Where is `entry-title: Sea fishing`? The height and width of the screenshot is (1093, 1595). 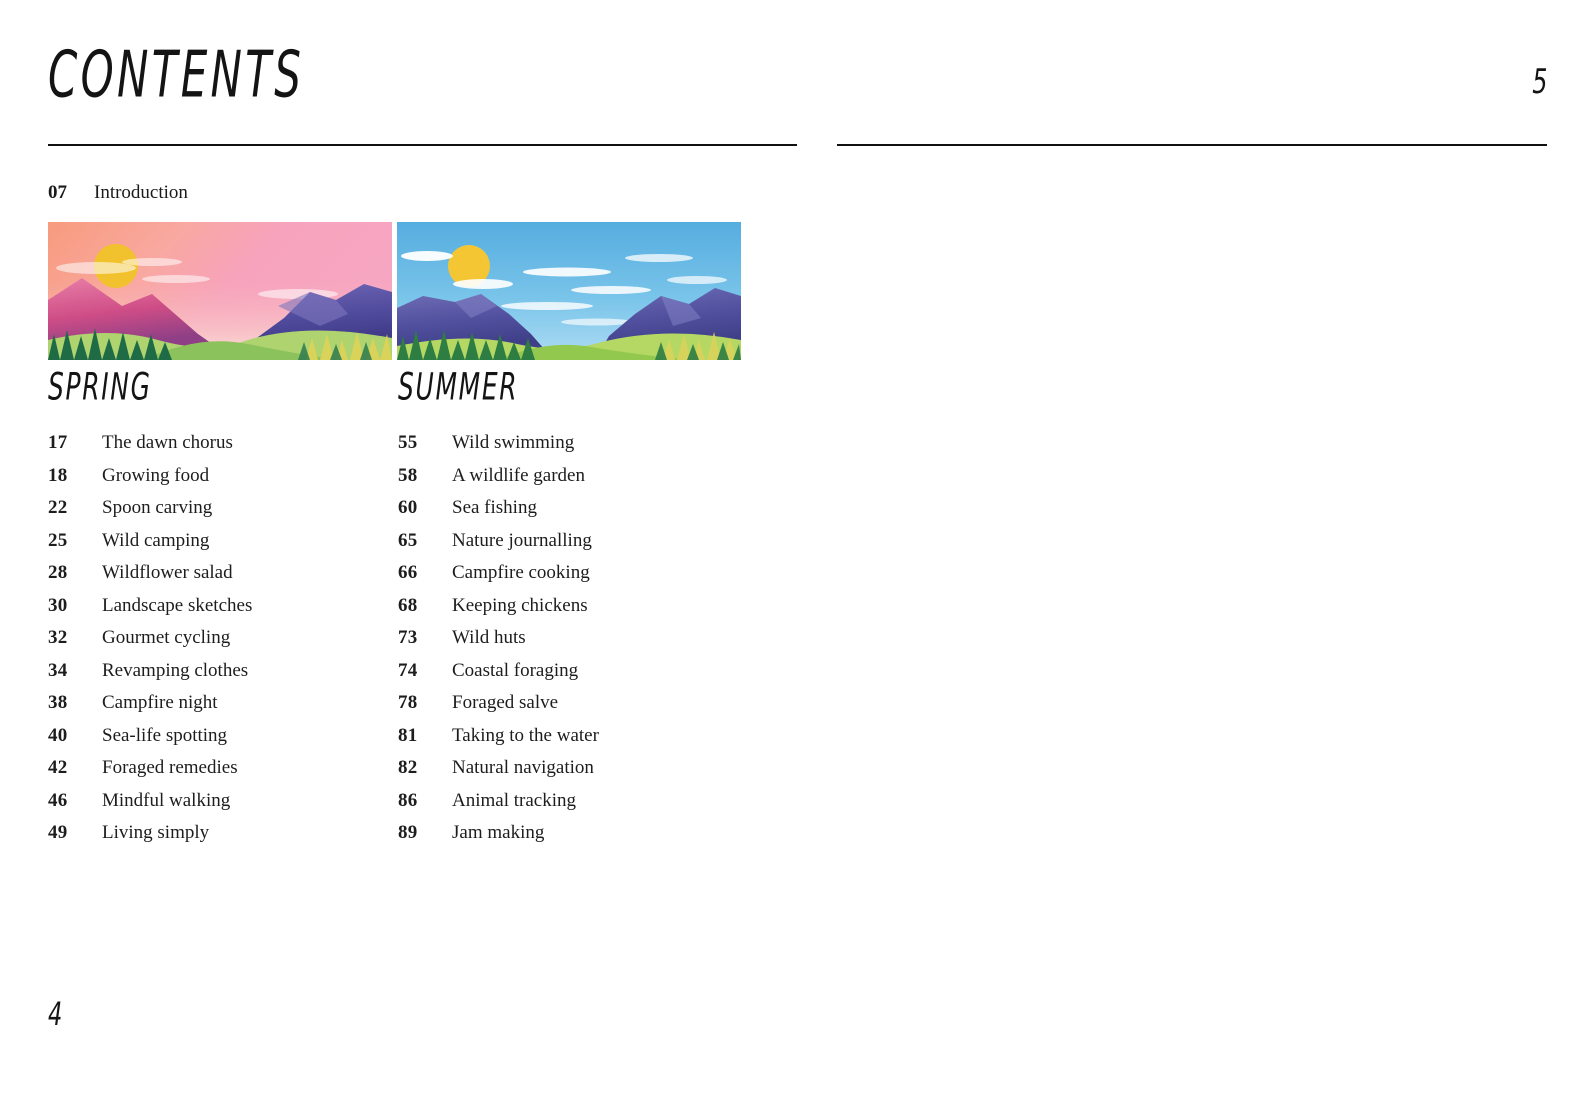
entry-title: Sea fishing is located at coordinates (494, 507).